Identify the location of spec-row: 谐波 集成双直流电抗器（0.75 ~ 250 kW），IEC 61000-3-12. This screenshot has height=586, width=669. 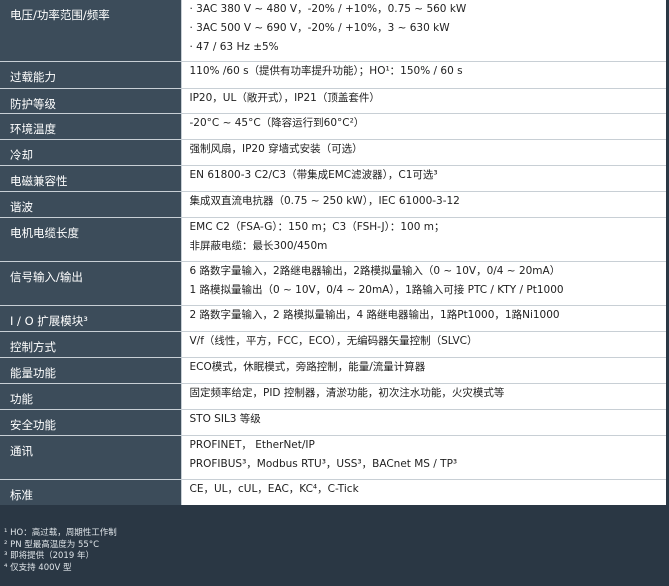
(333, 203).